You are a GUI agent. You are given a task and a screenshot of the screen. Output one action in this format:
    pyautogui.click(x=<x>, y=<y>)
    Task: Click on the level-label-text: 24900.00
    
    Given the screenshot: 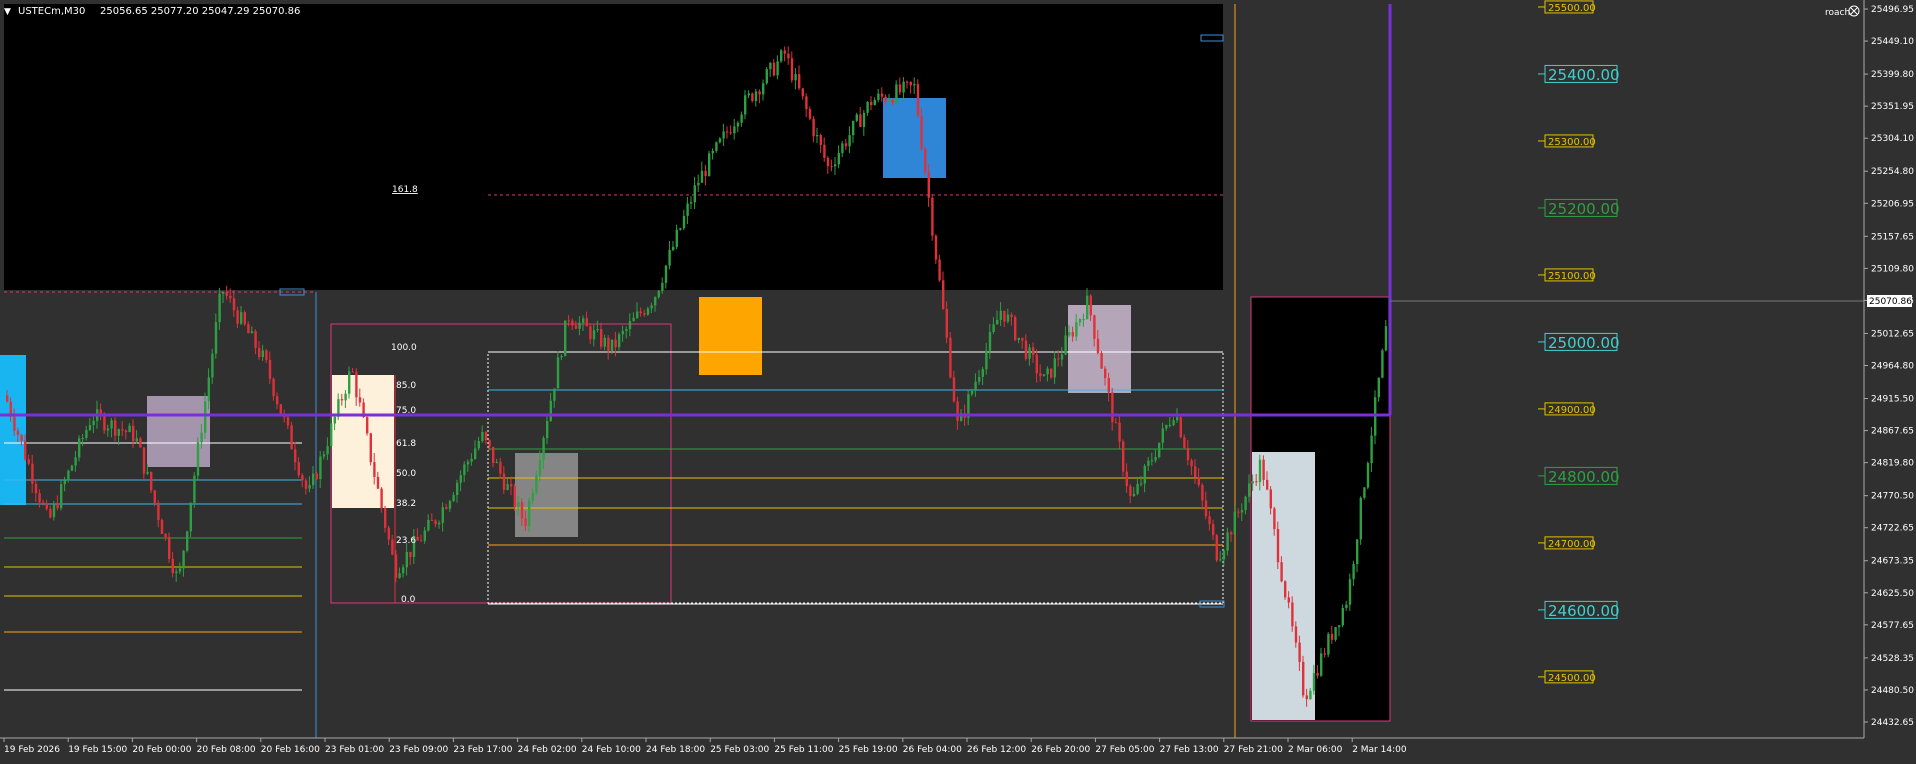 What is the action you would take?
    pyautogui.click(x=1572, y=410)
    